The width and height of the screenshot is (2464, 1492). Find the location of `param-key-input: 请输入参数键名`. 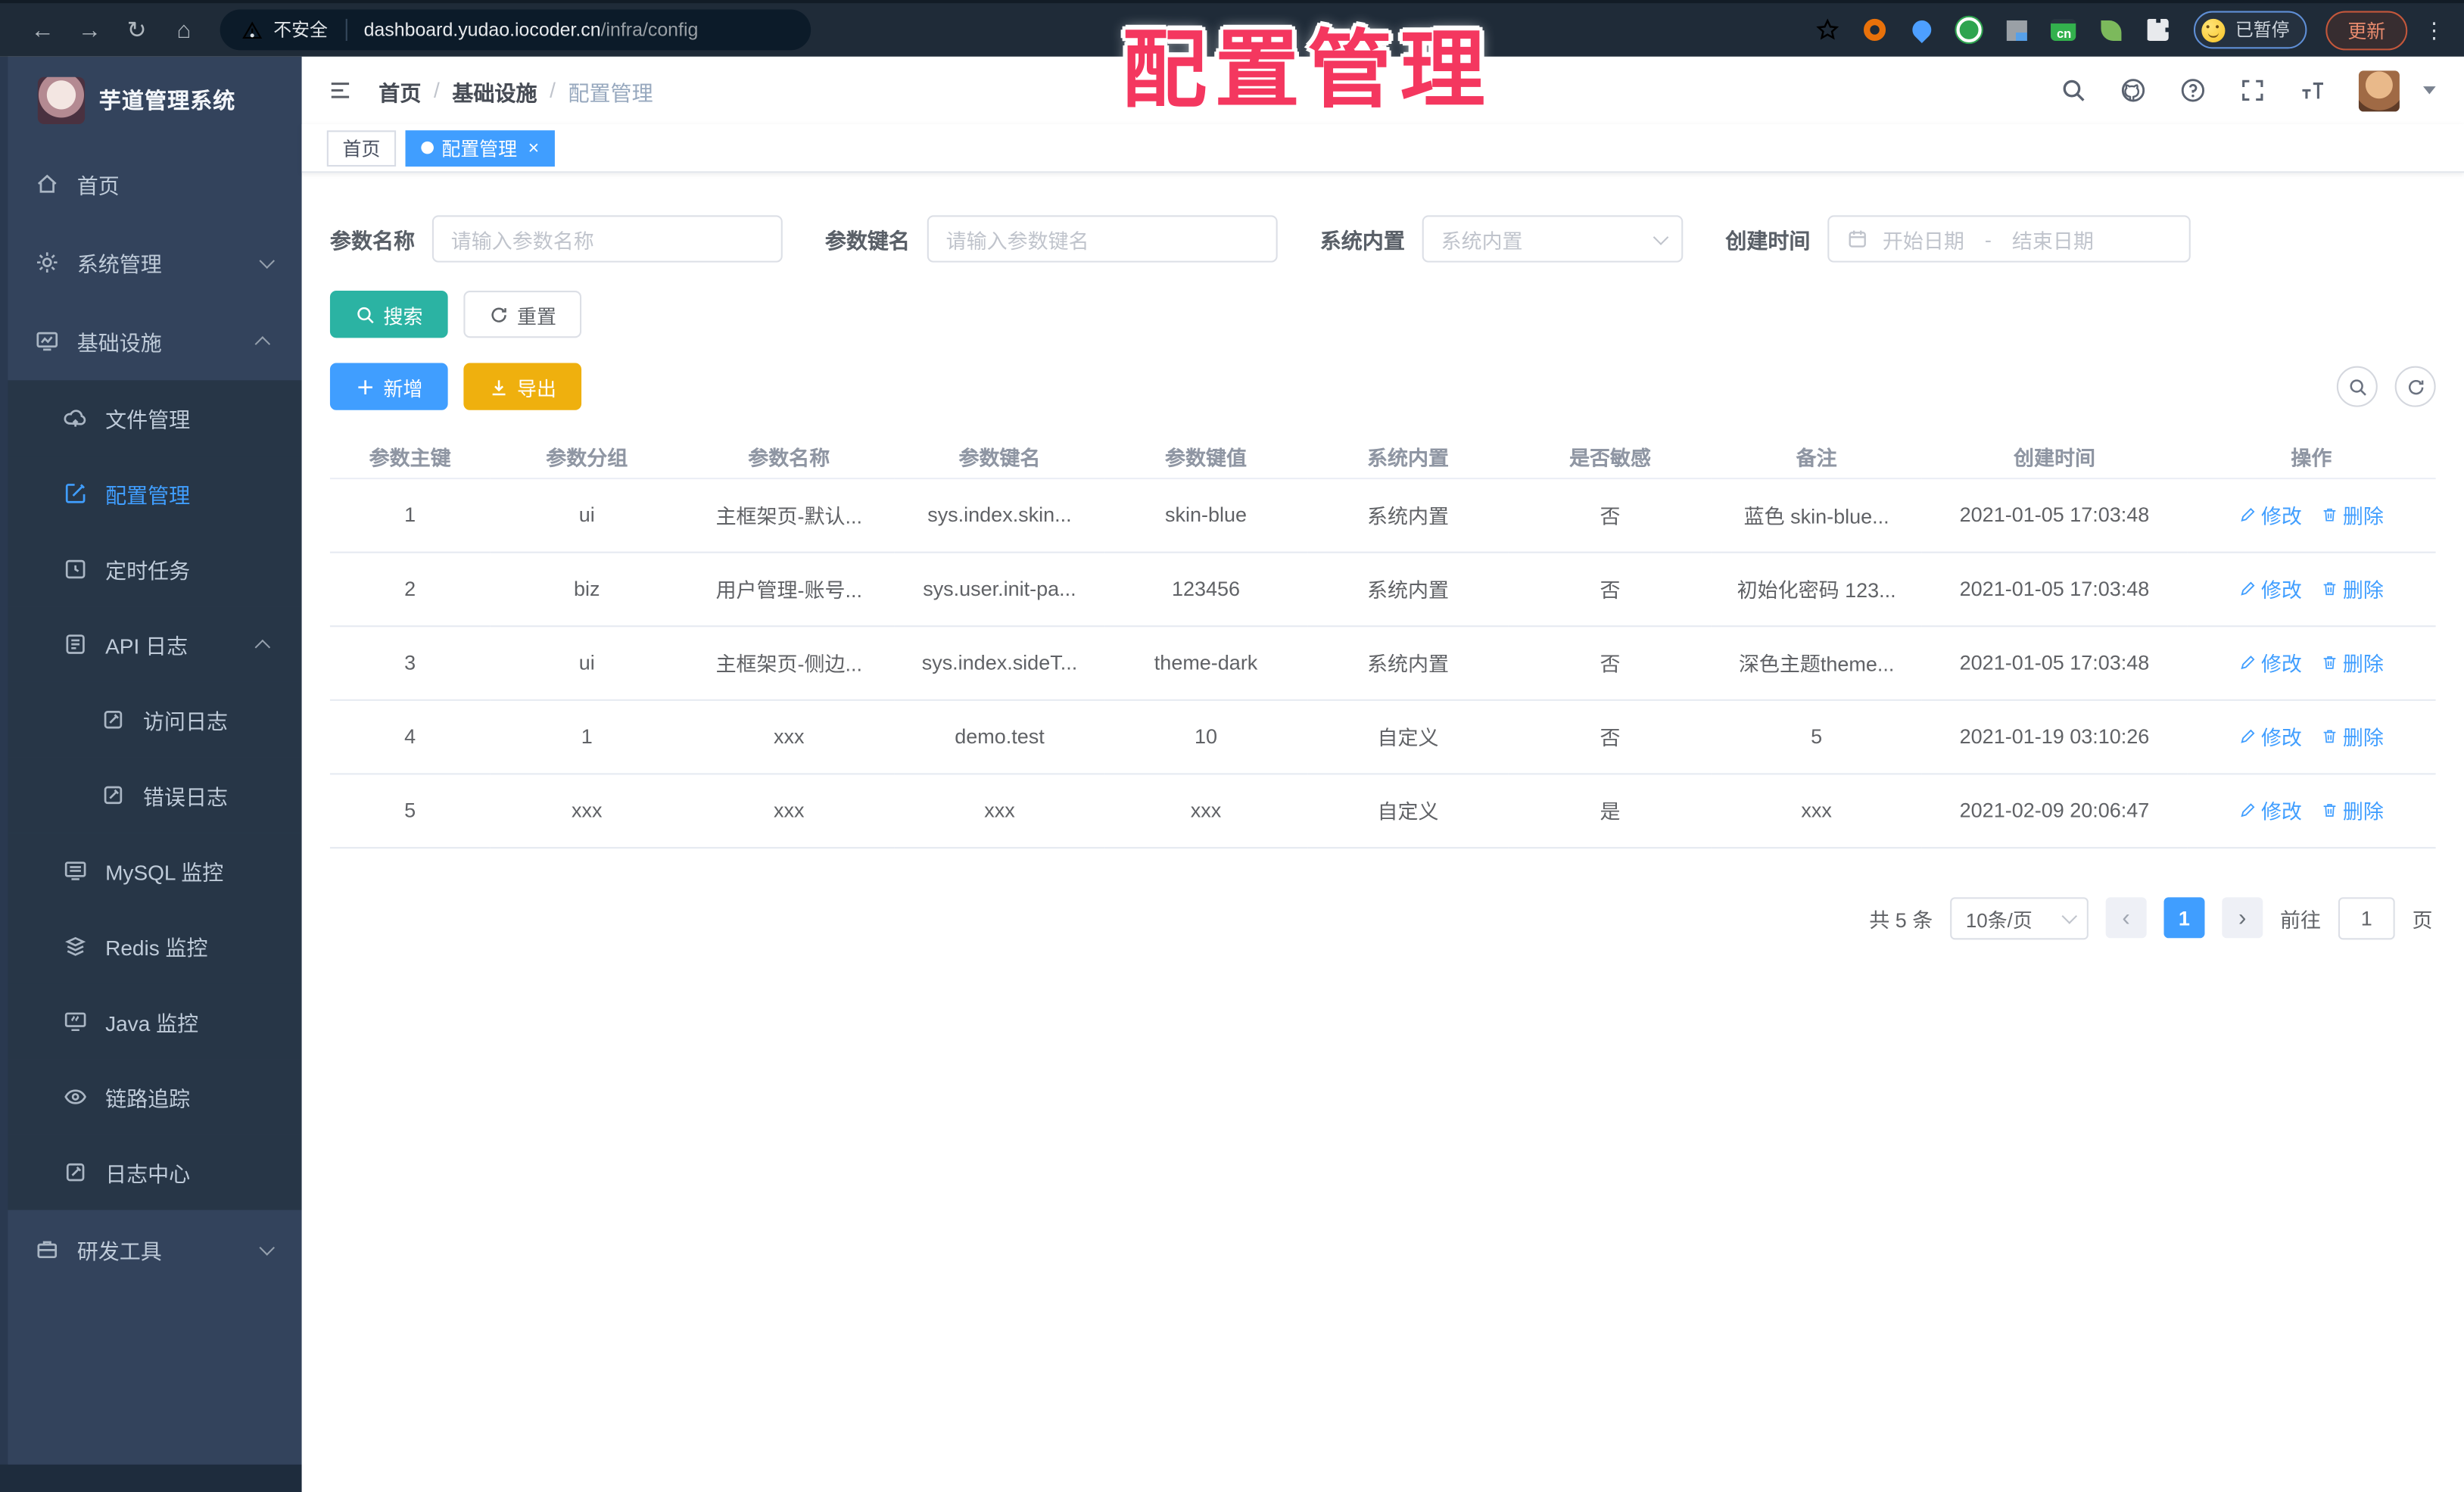

param-key-input: 请输入参数键名 is located at coordinates (1102, 239).